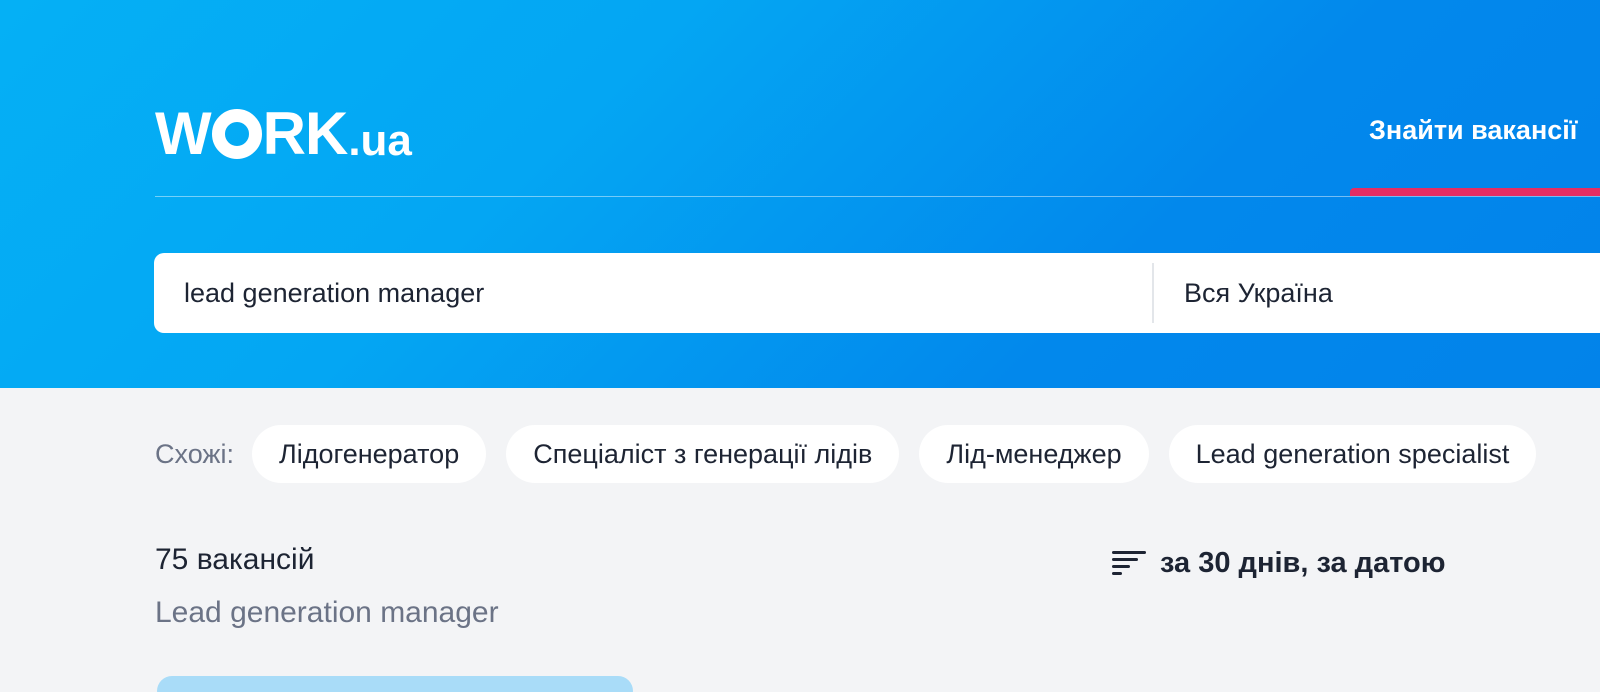 This screenshot has height=692, width=1600. What do you see at coordinates (1473, 130) in the screenshot?
I see `nav-find-jobs: Знайти вакансії` at bounding box center [1473, 130].